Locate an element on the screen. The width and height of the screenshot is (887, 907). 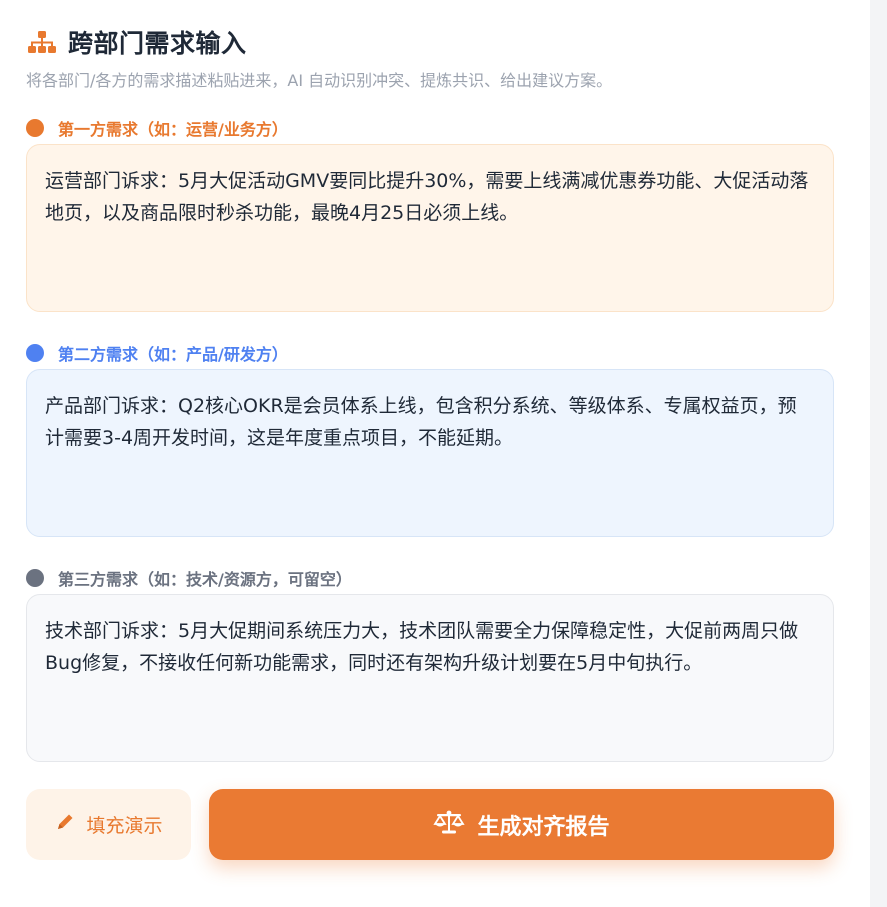
generate-report-label: 生成对齐报告 is located at coordinates (543, 827).